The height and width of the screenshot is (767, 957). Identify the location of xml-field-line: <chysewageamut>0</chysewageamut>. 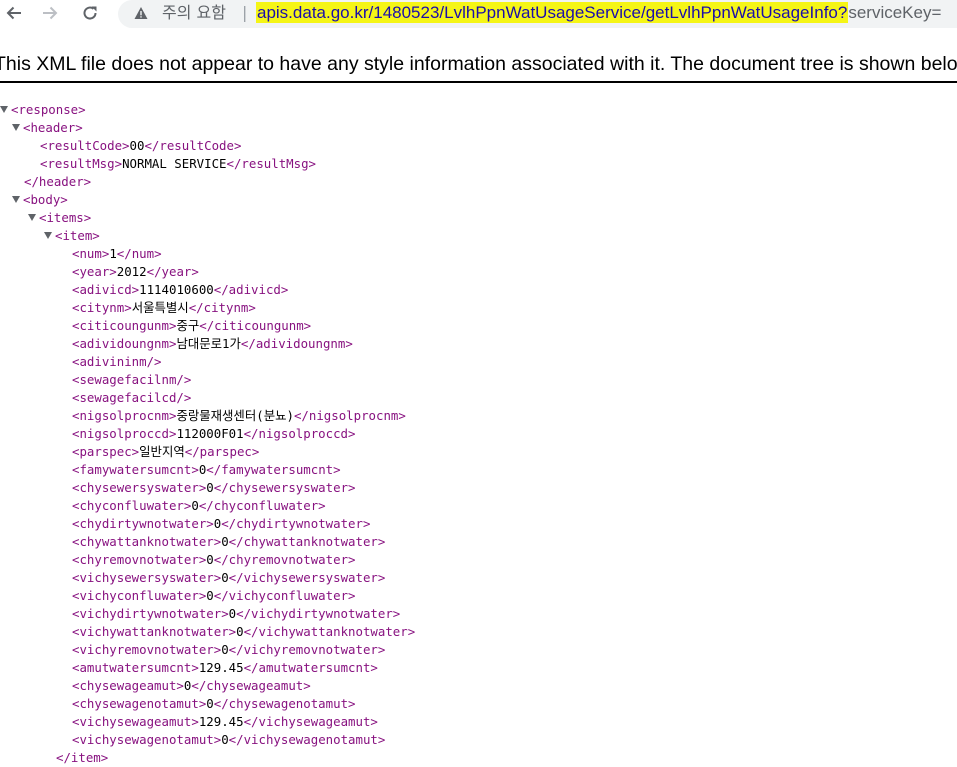
(191, 686).